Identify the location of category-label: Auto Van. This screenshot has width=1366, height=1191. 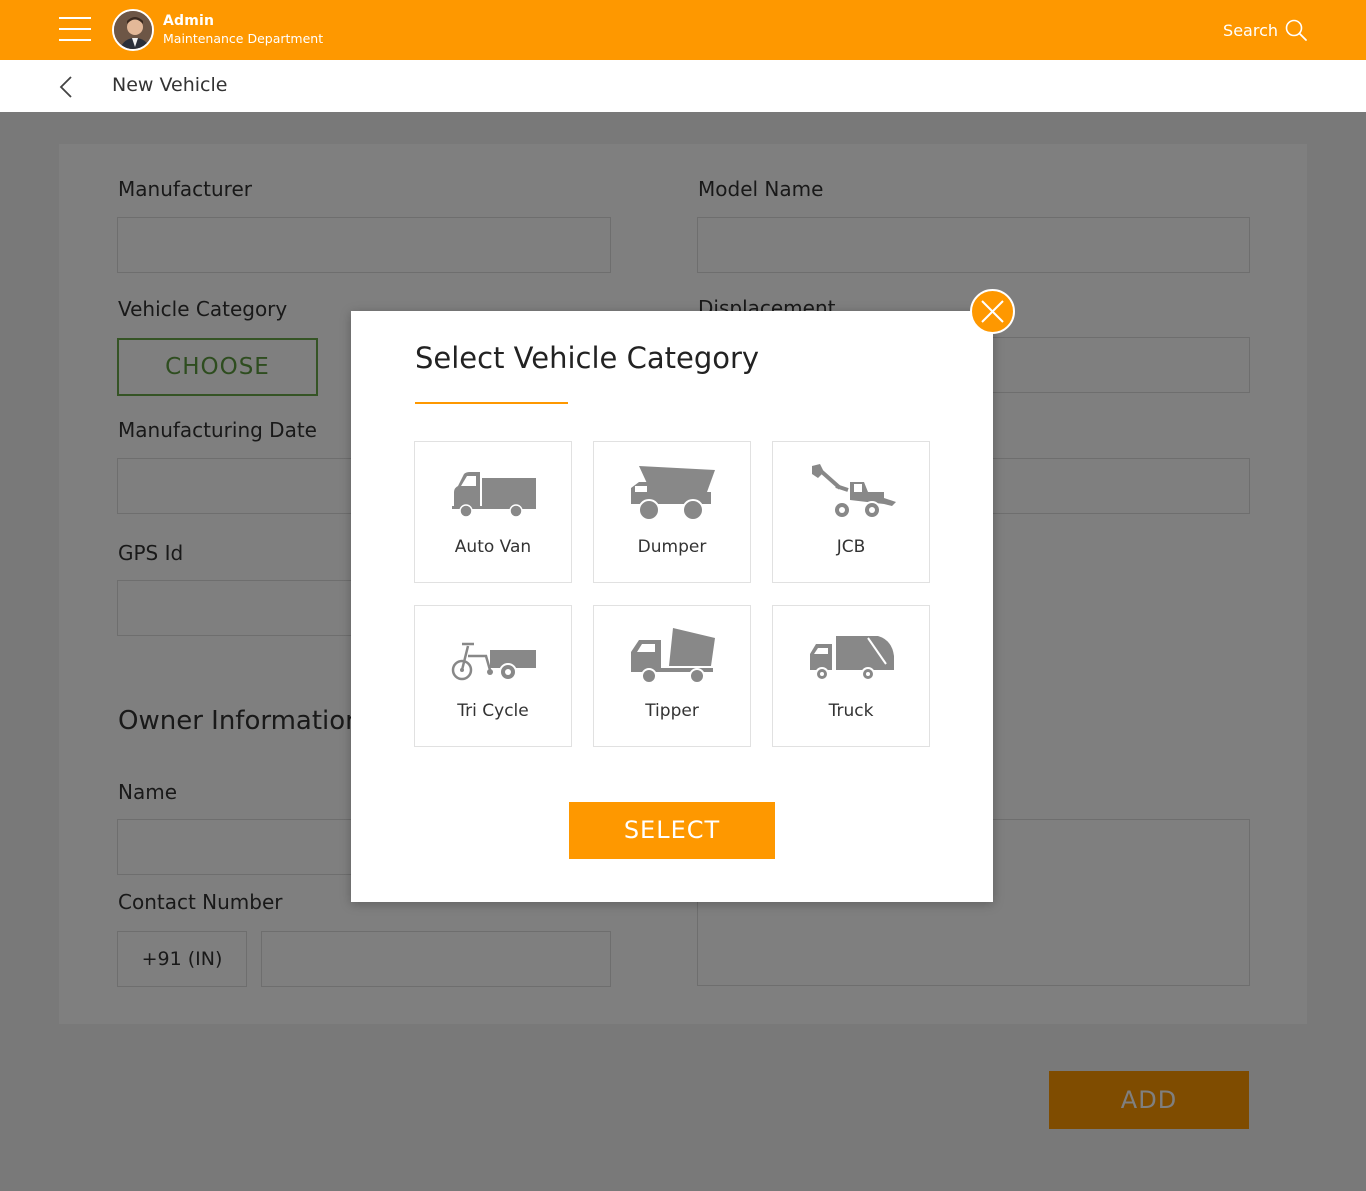
(493, 547).